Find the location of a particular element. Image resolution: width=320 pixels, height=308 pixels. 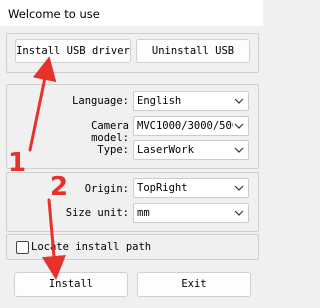

type-value: LaserWork is located at coordinates (165, 150).